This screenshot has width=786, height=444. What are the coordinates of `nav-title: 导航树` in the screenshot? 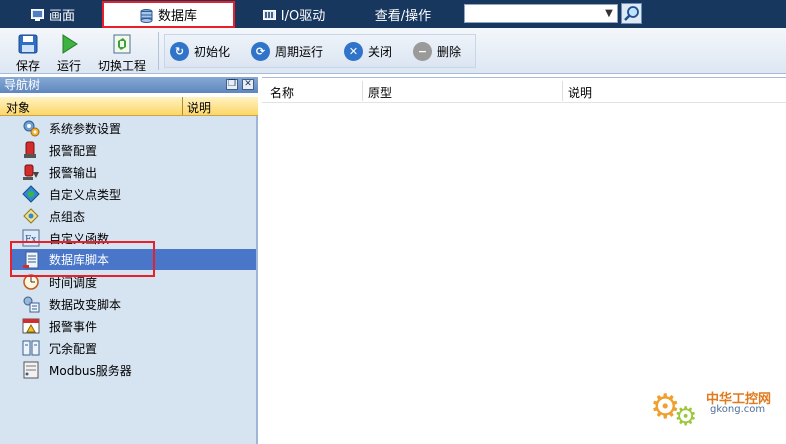 It's located at (22, 85).